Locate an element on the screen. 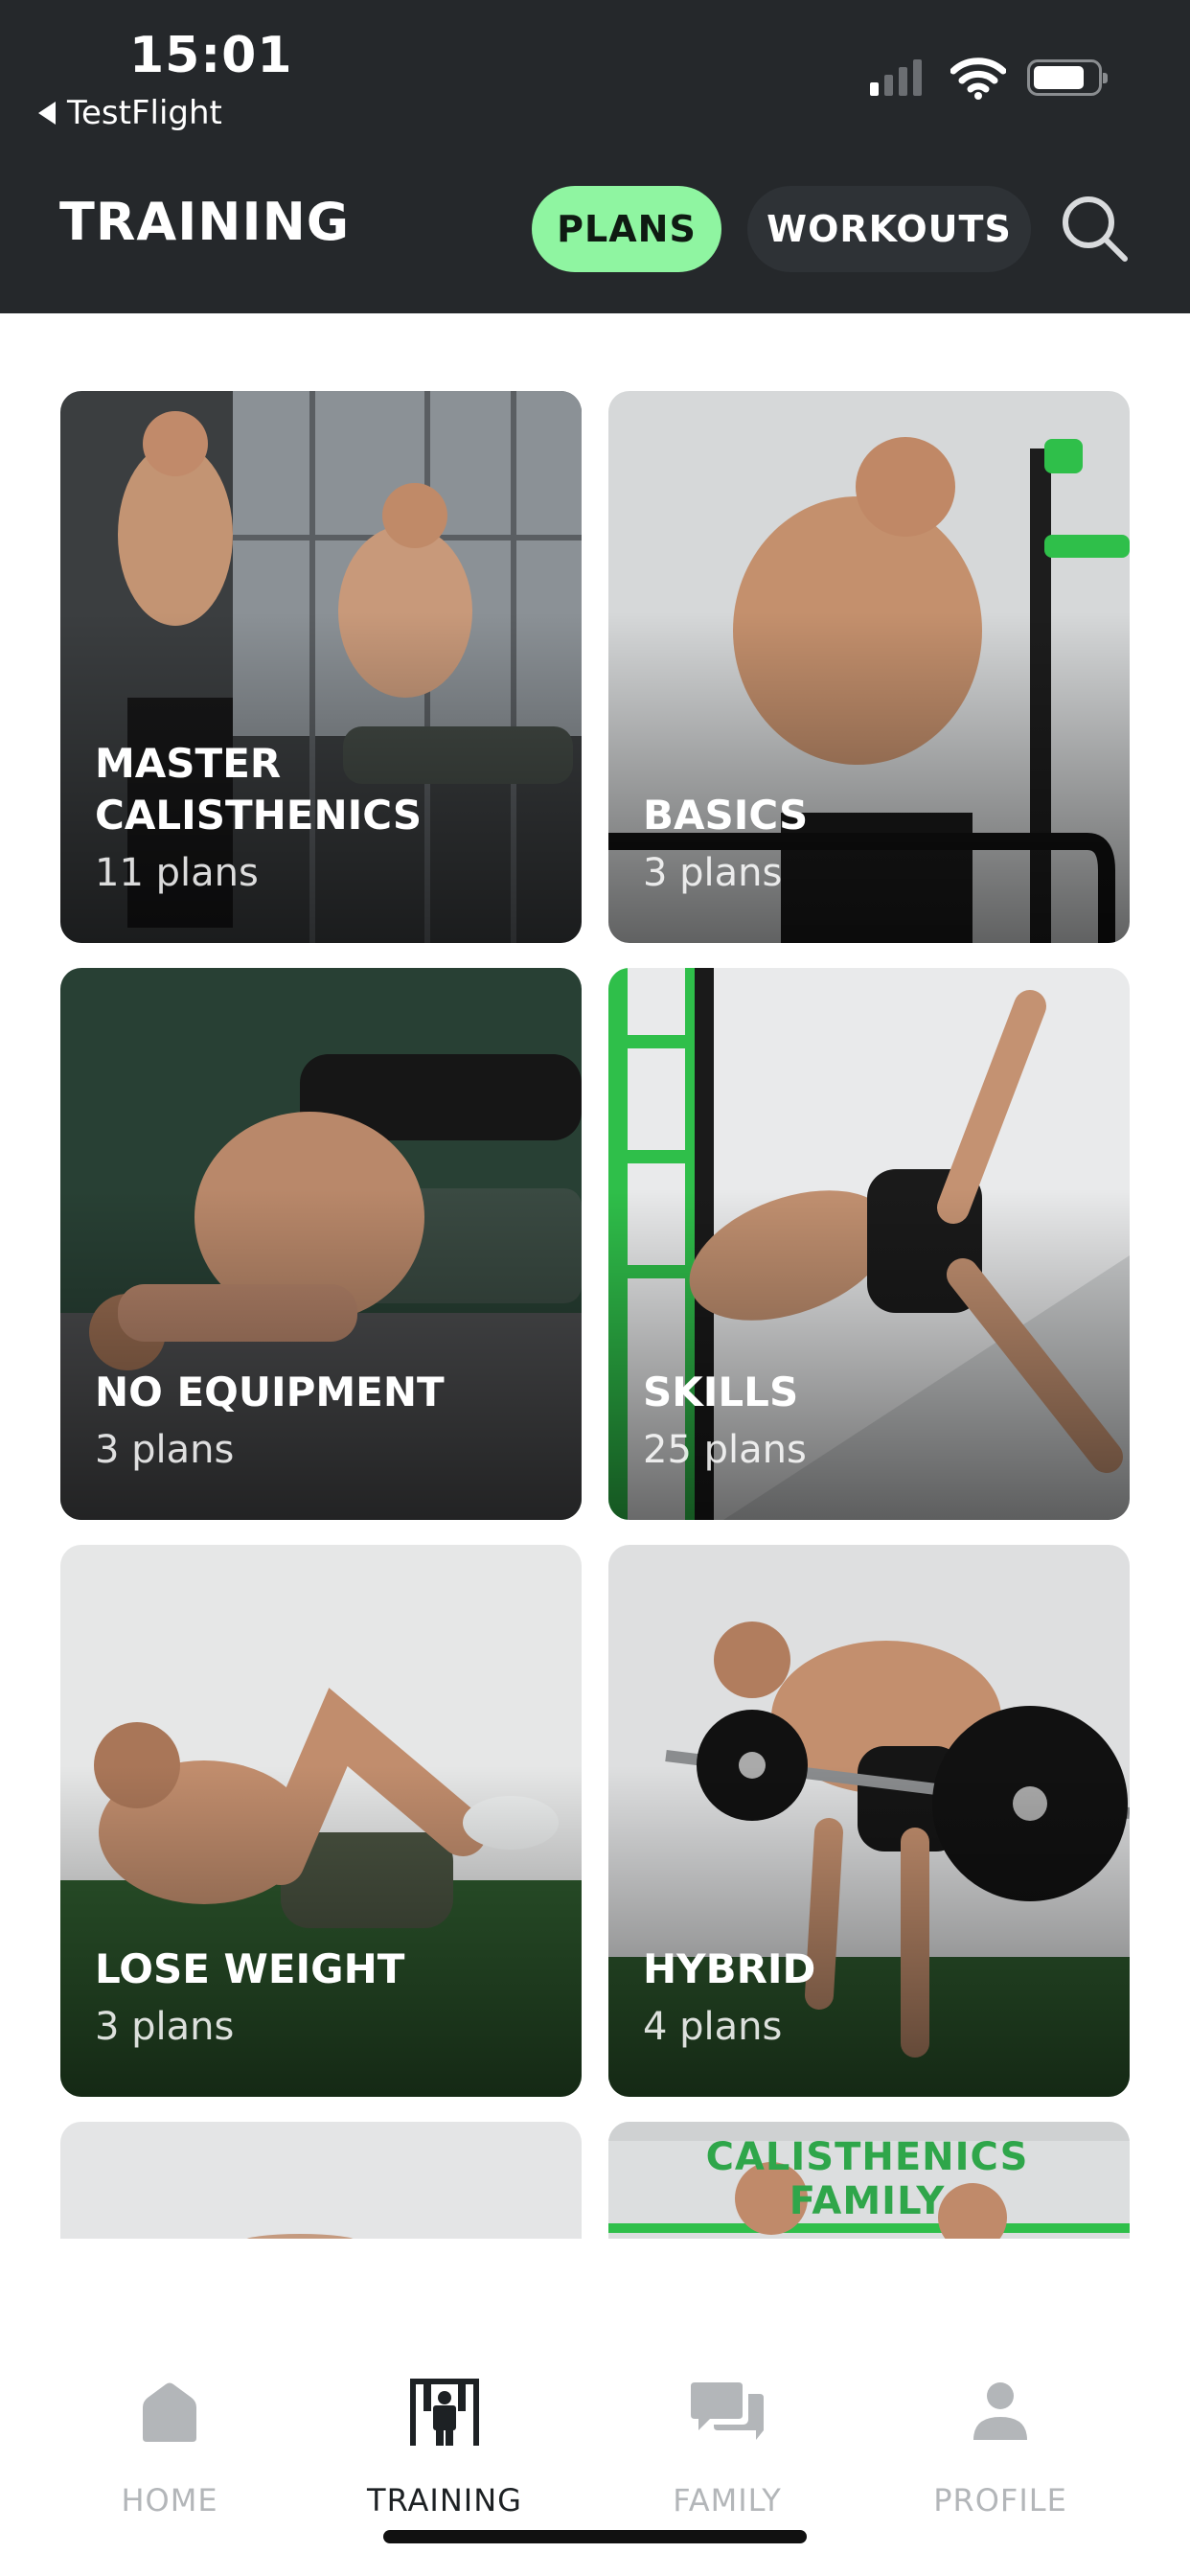 The width and height of the screenshot is (1190, 2576). back-to-testflight: TestFlight is located at coordinates (130, 113).